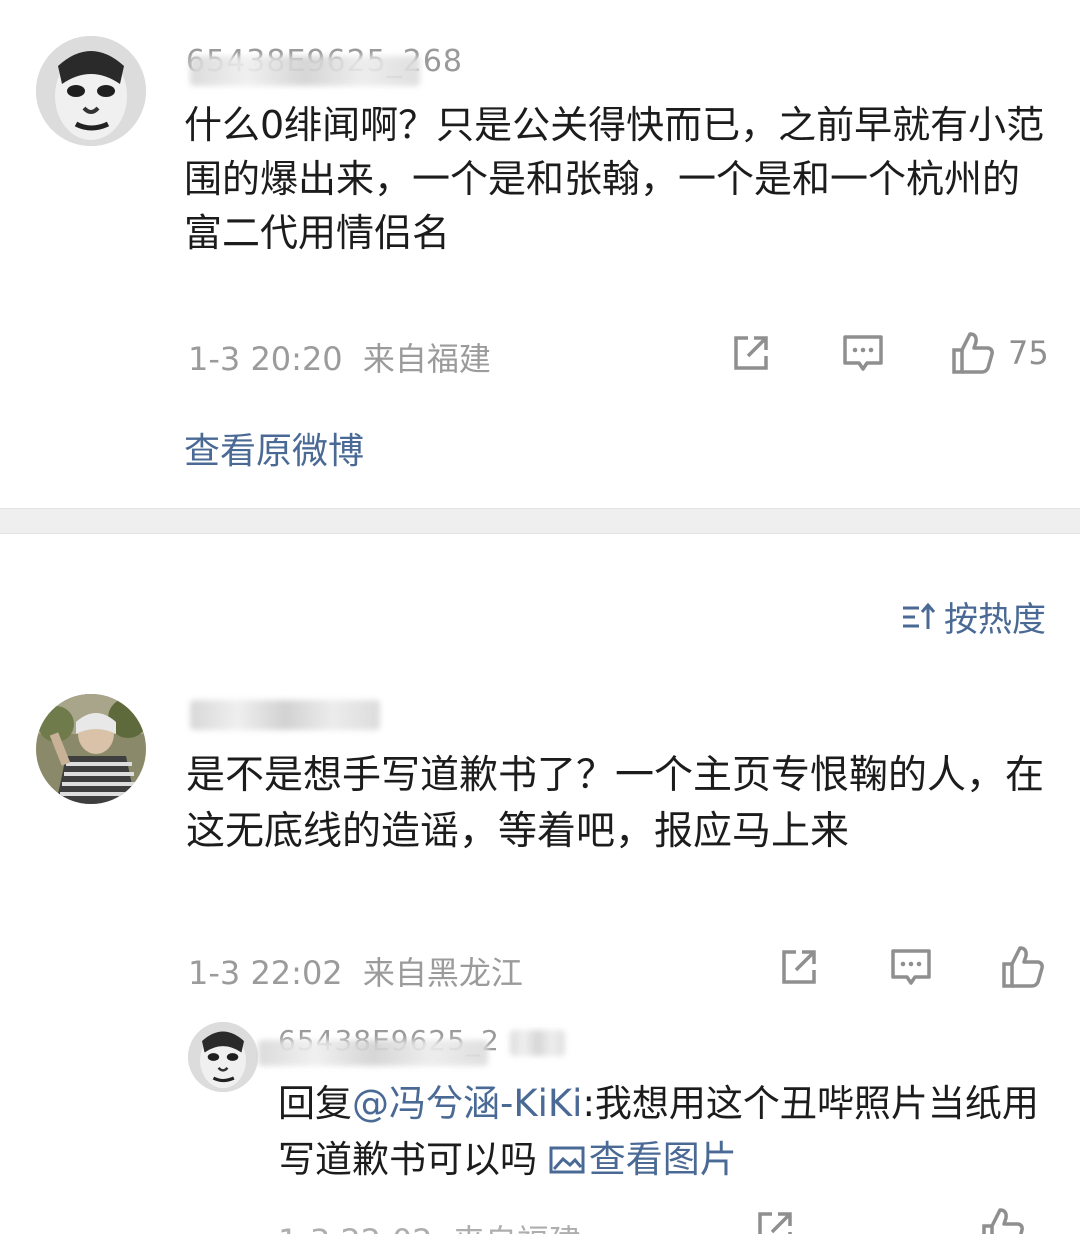 The width and height of the screenshot is (1080, 1234). I want to click on sort-icon, so click(919, 615).